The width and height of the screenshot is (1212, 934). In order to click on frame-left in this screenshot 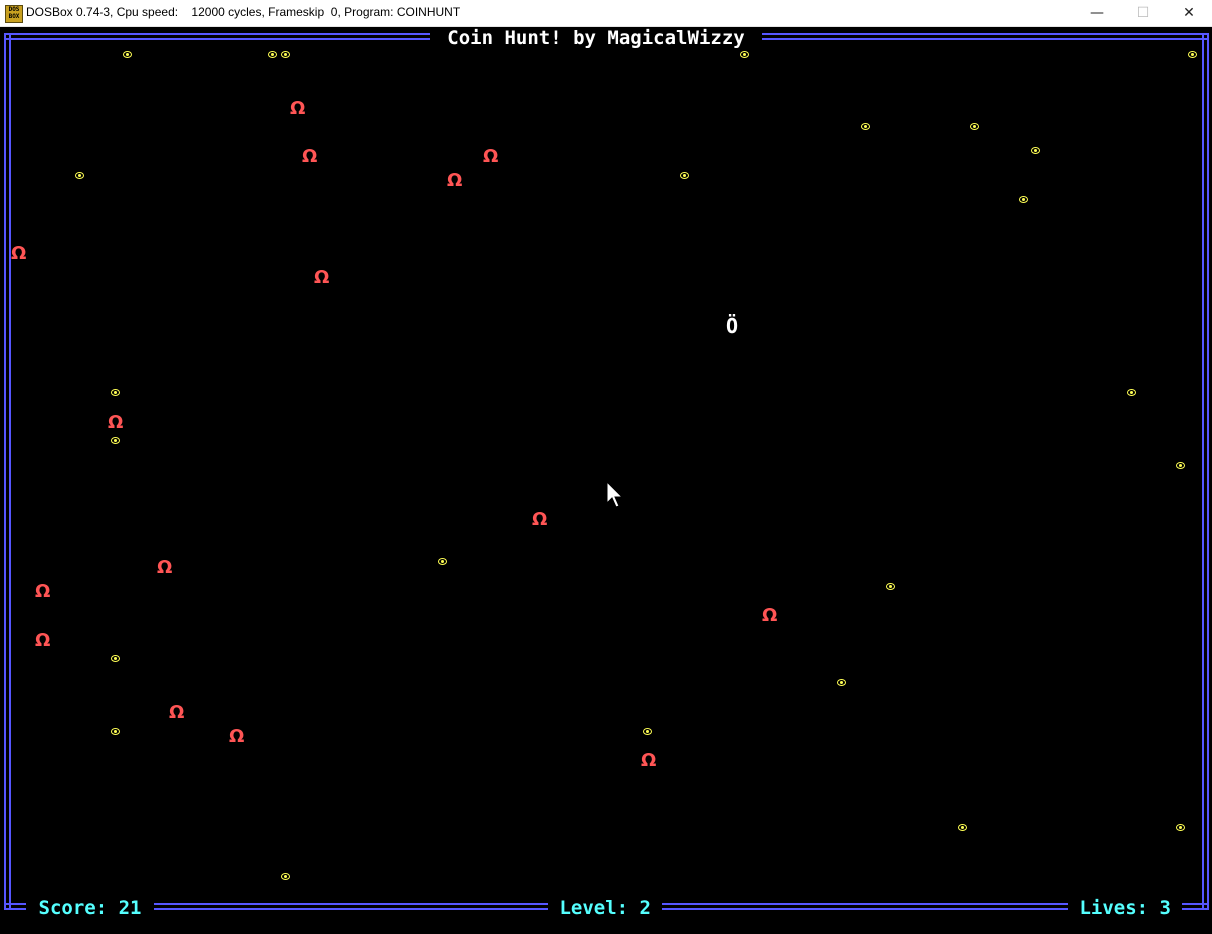, I will do `click(7, 471)`.